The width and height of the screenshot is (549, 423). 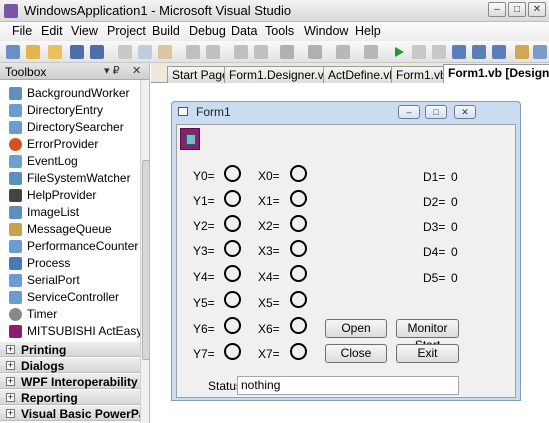 I want to click on step-out-icon, so click(x=499, y=52).